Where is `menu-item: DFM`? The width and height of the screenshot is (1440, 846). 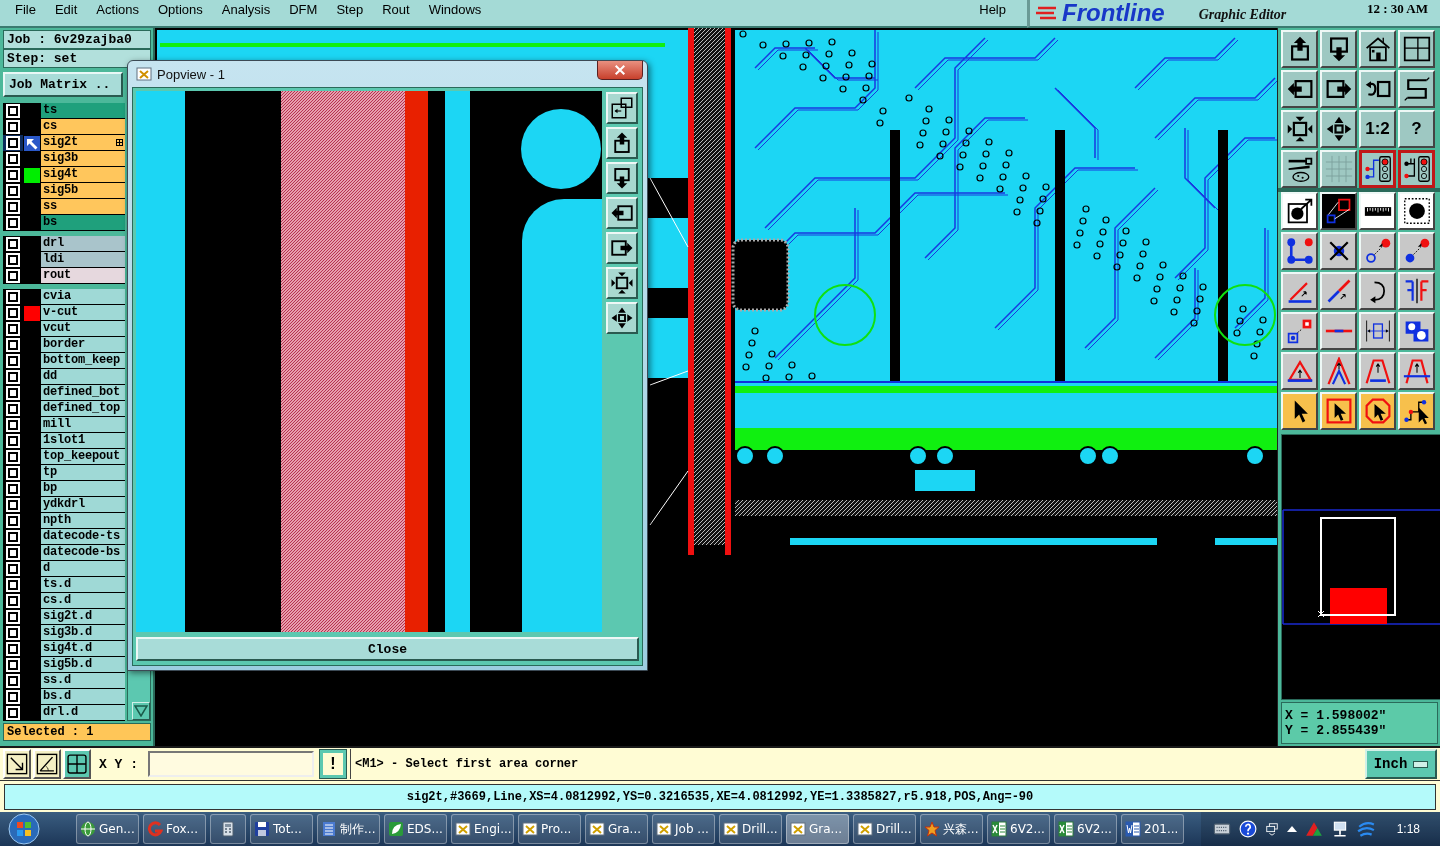 menu-item: DFM is located at coordinates (303, 9).